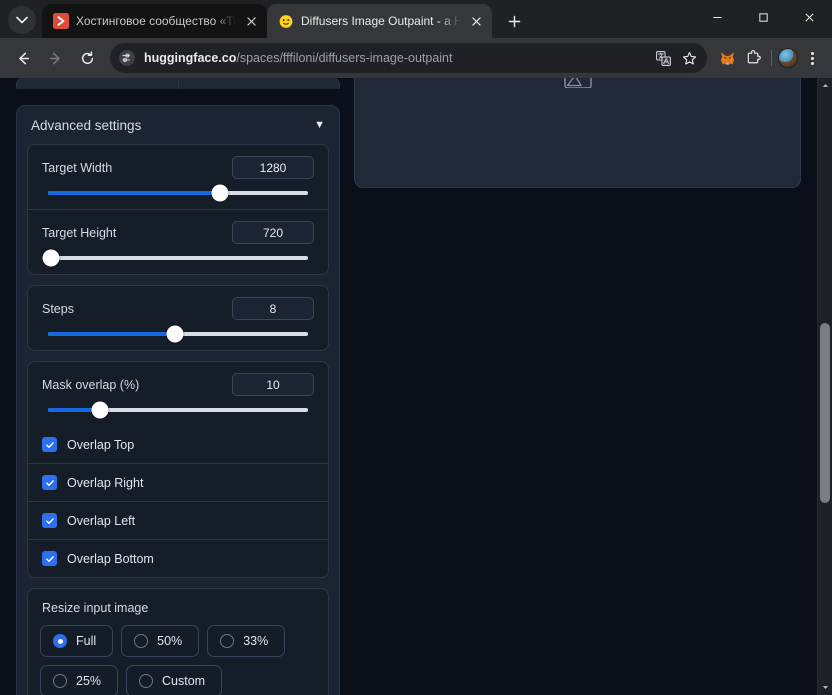 This screenshot has width=832, height=695. Describe the element at coordinates (178, 125) in the screenshot. I see `advanced-settings-header: Advanced settings ▼` at that location.